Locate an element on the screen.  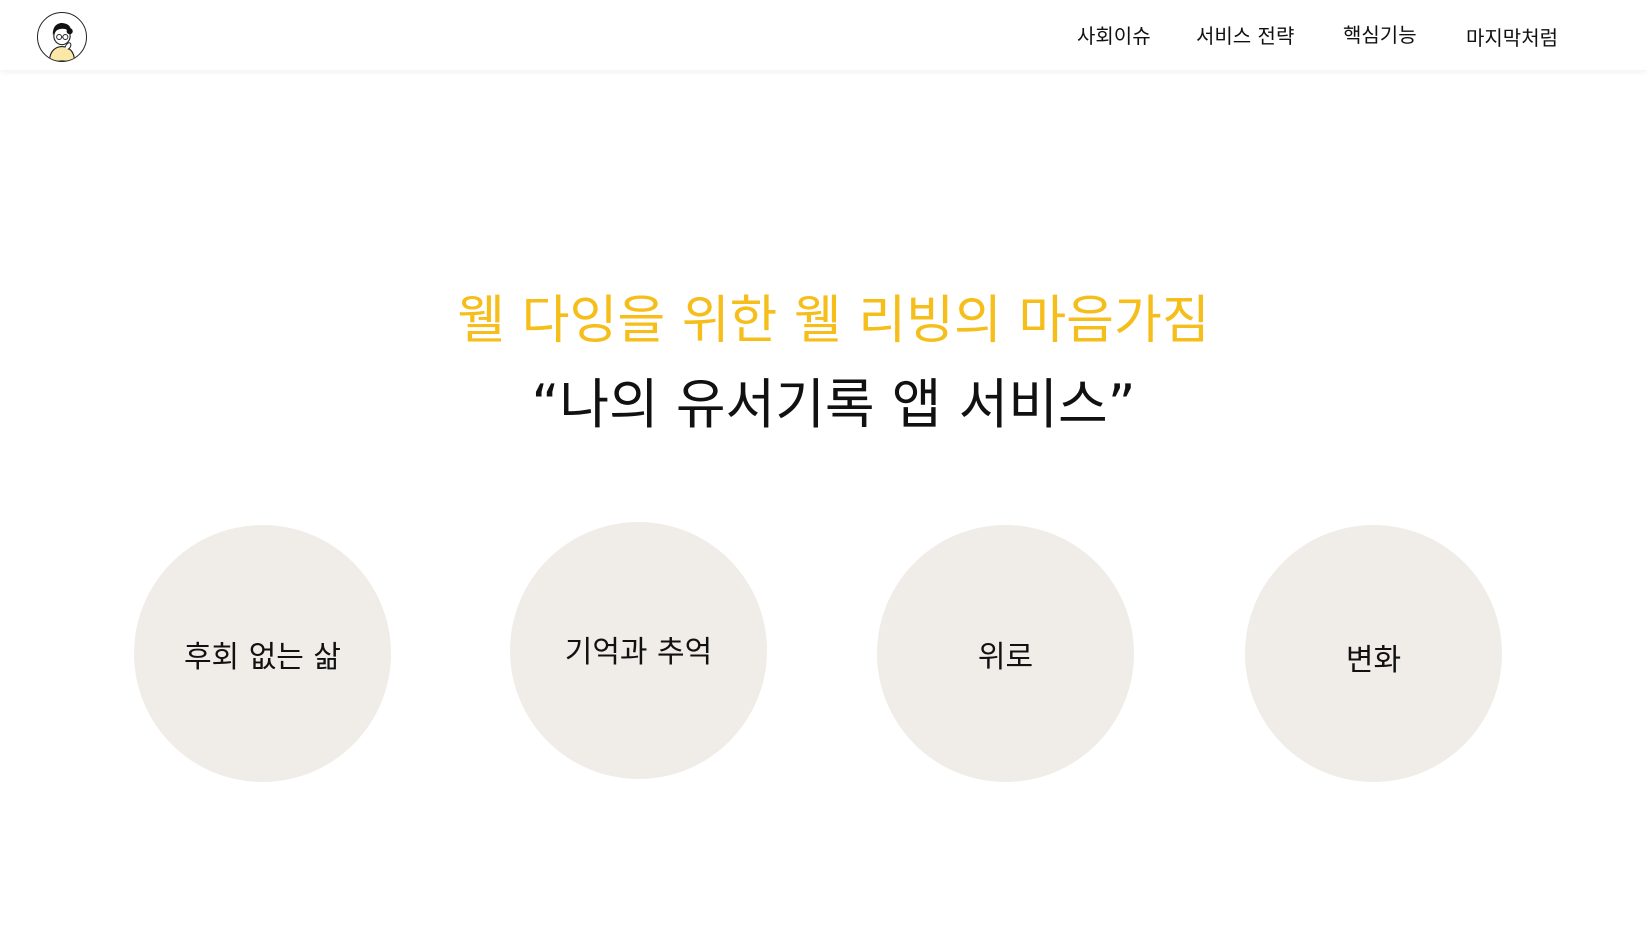
value-circle-no-regrets: 후회 없는 삶 is located at coordinates (262, 653).